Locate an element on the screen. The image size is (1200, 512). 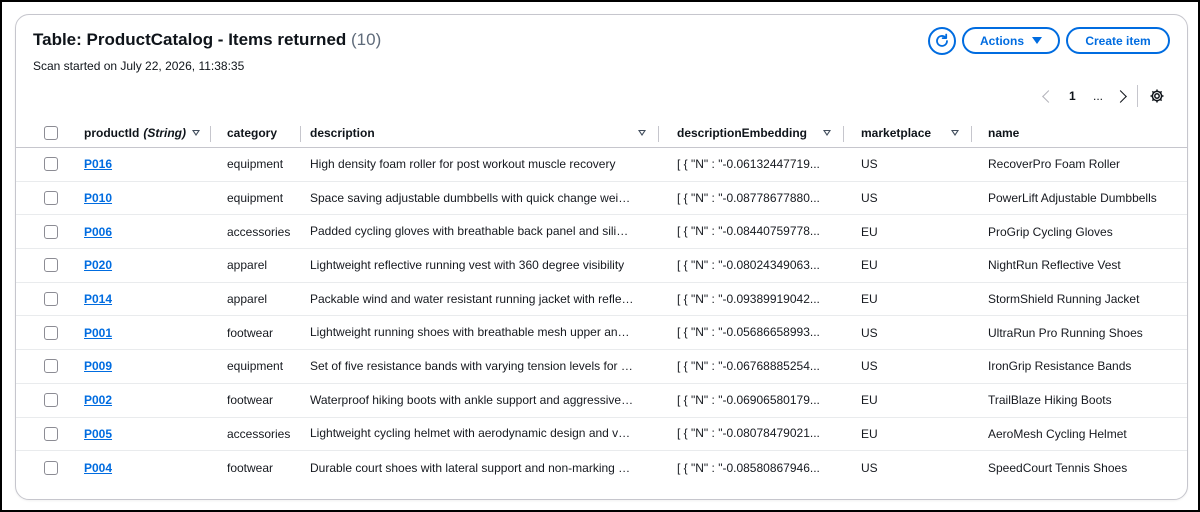
column-header-label: marketplace is located at coordinates (896, 132).